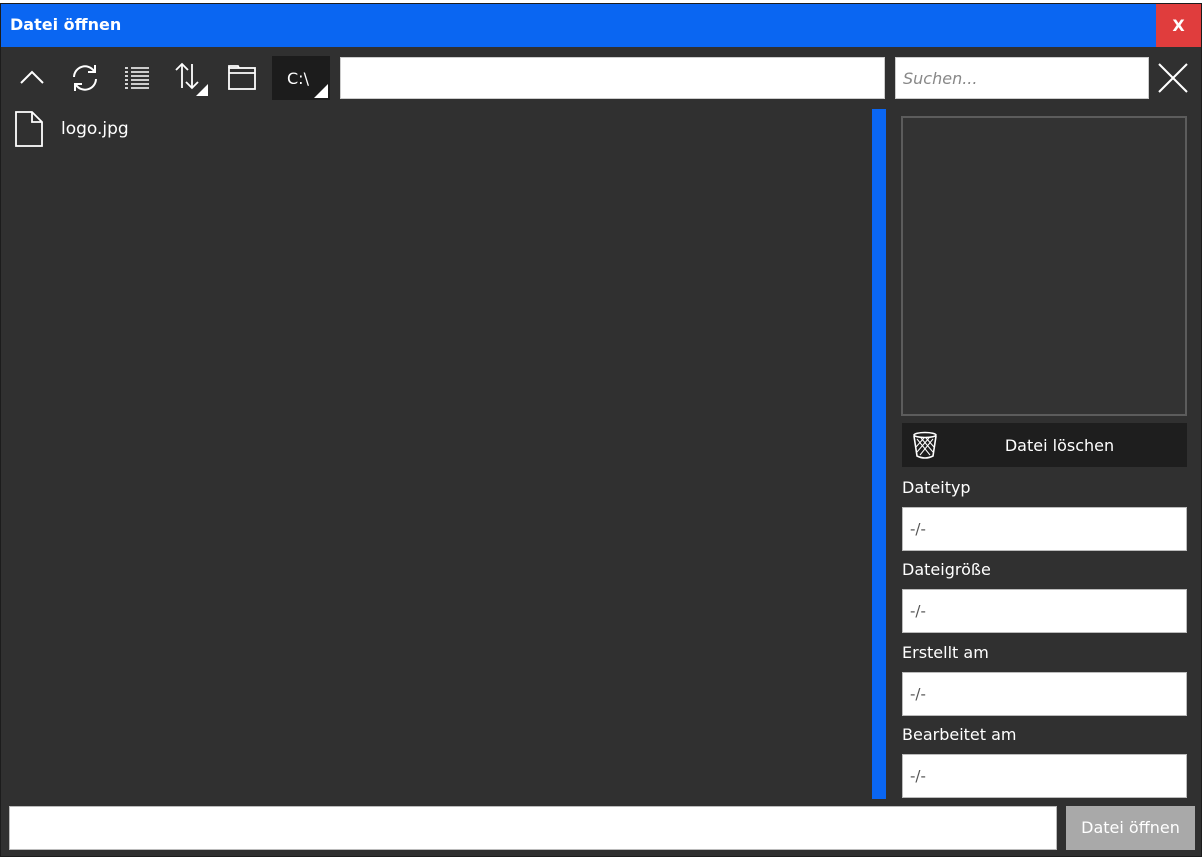  I want to click on chevron-up-icon, so click(32, 77).